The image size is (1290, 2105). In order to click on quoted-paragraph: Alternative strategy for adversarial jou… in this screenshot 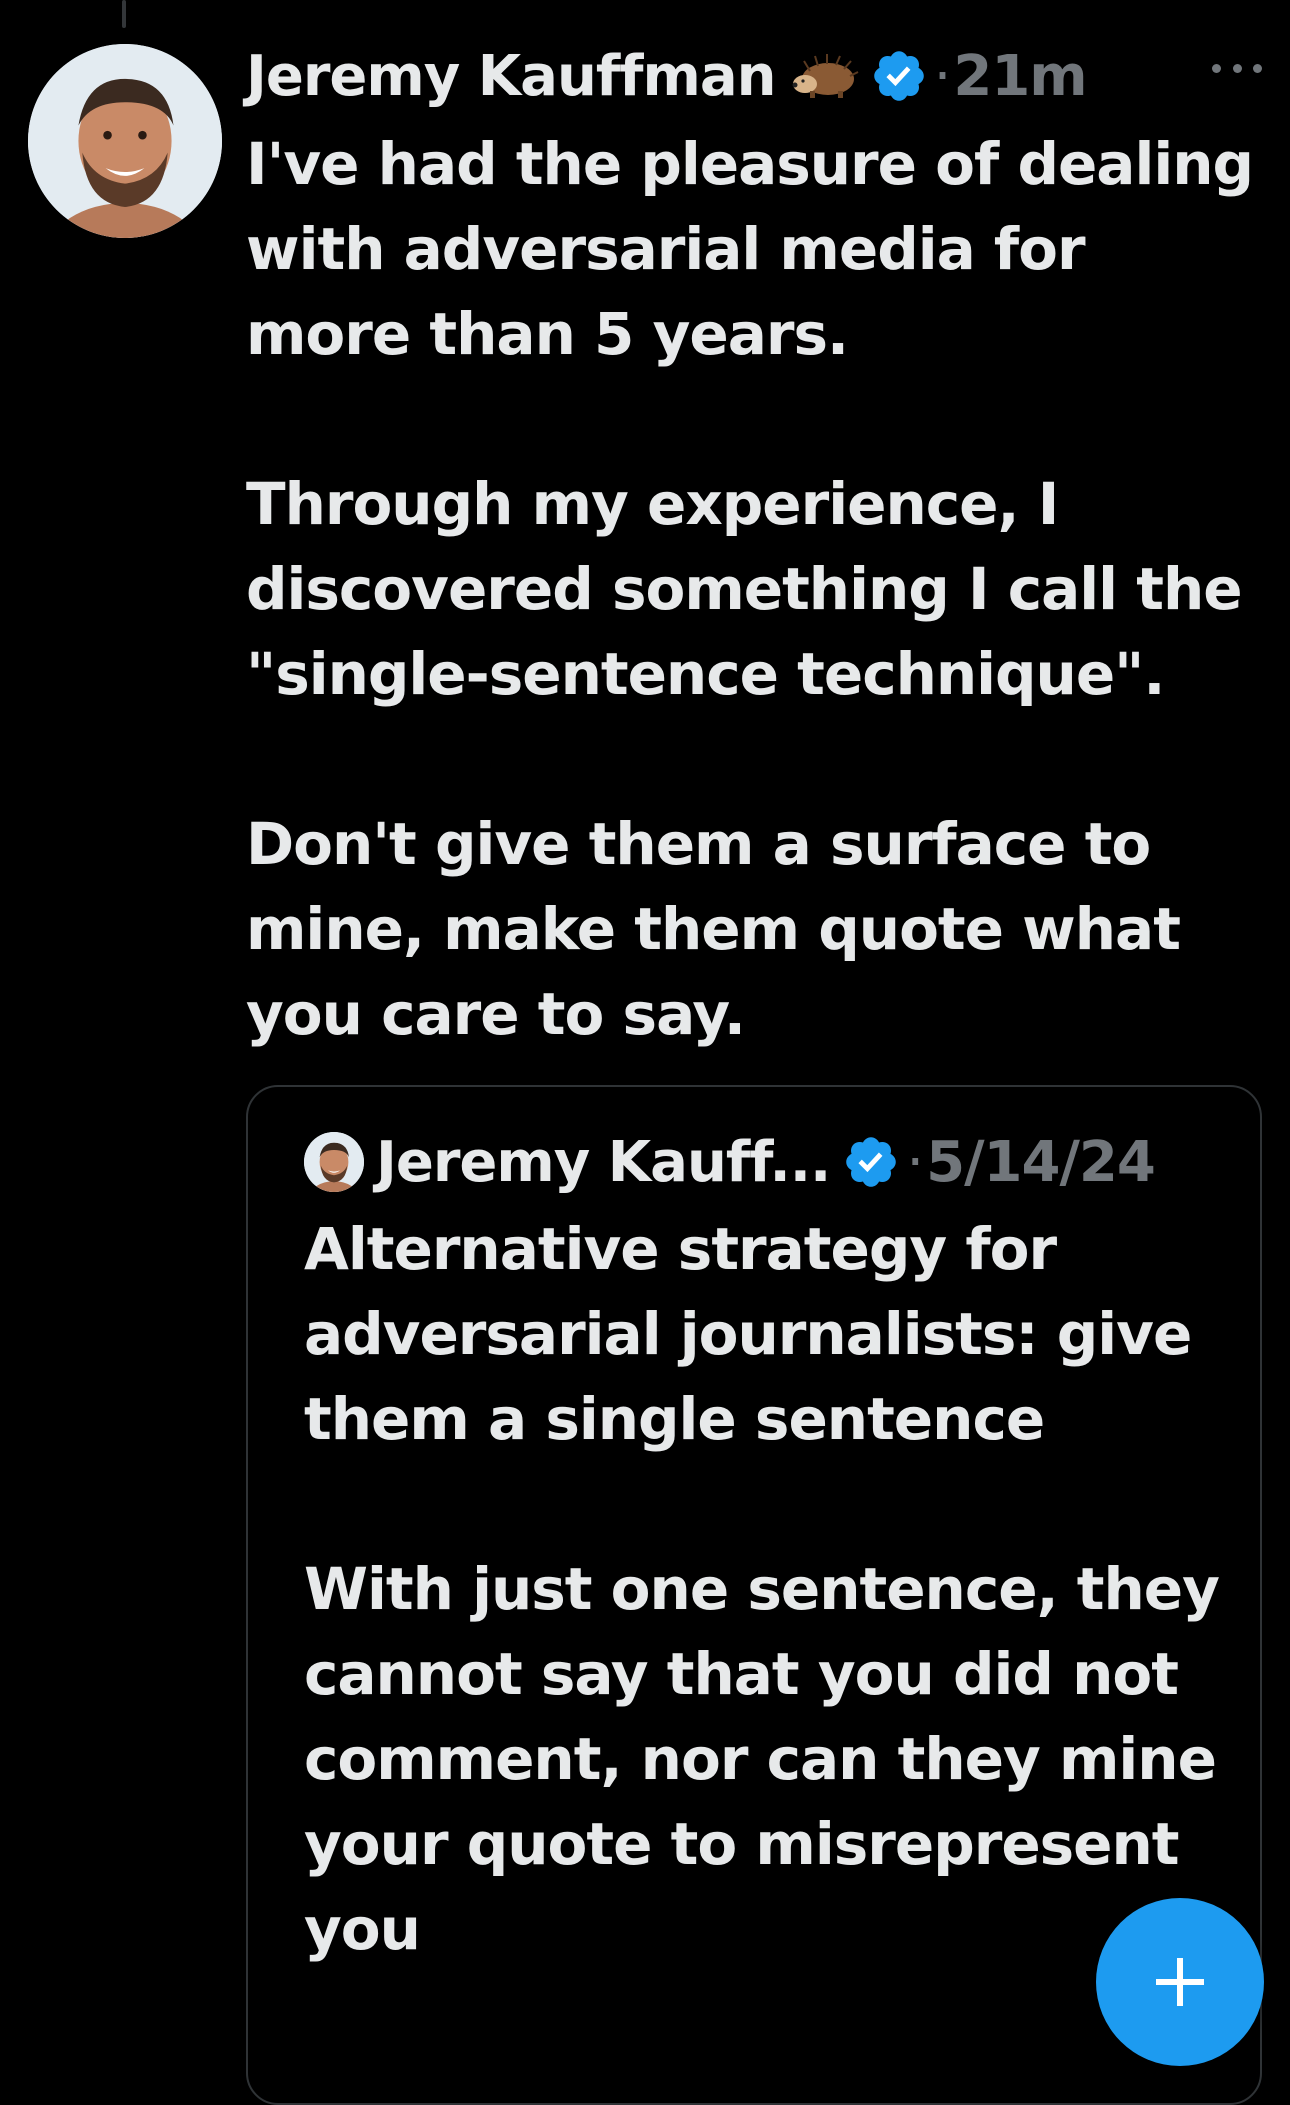, I will do `click(748, 1334)`.